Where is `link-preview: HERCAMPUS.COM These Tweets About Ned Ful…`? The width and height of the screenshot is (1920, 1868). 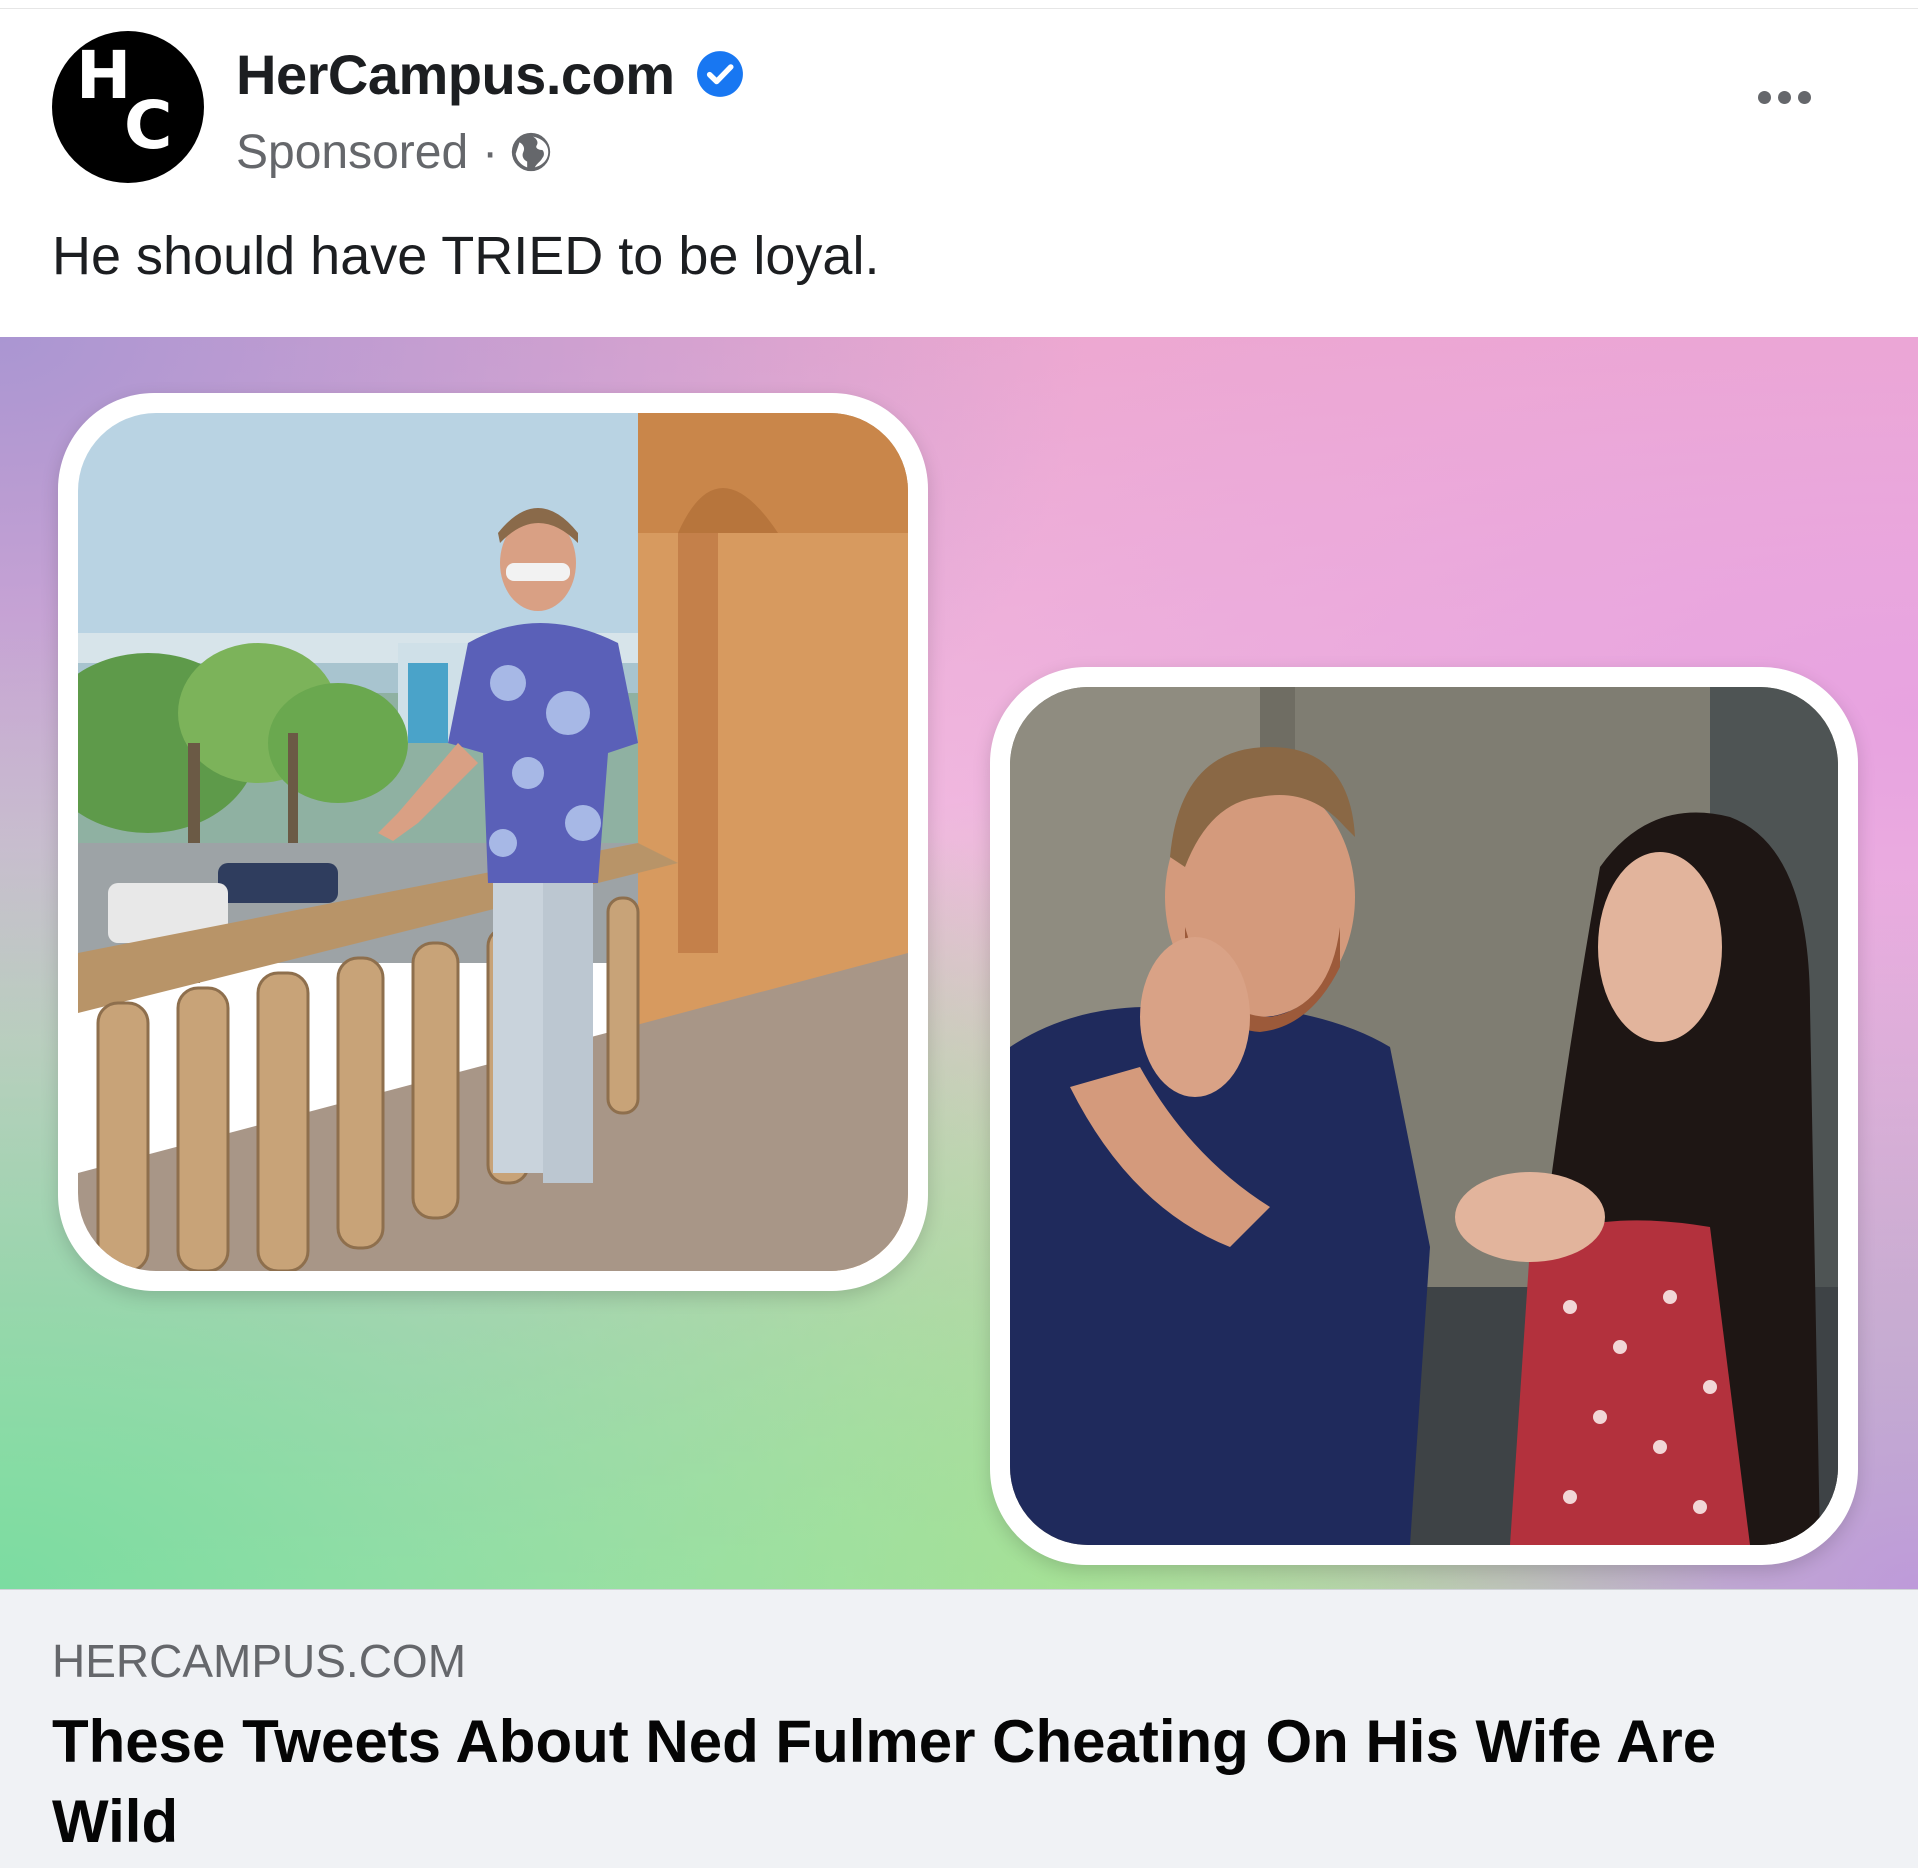 link-preview: HERCAMPUS.COM These Tweets About Ned Ful… is located at coordinates (959, 1728).